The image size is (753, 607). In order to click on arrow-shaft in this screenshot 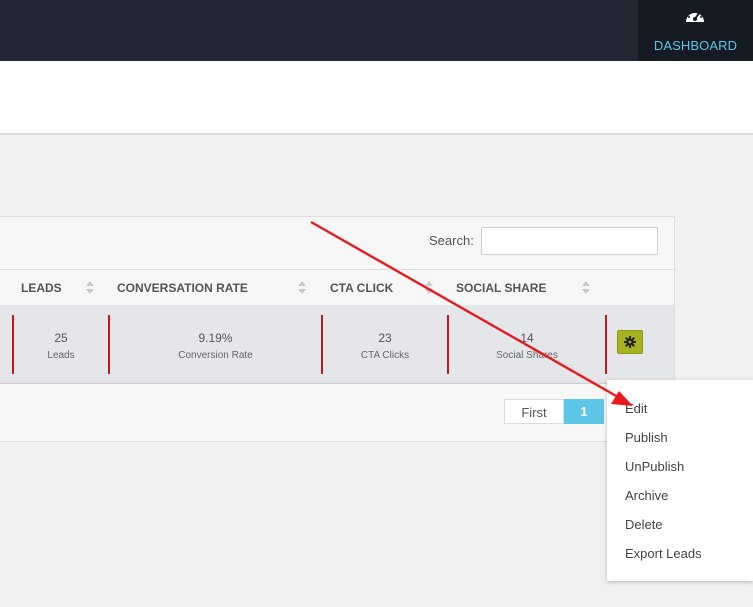, I will do `click(464, 309)`.